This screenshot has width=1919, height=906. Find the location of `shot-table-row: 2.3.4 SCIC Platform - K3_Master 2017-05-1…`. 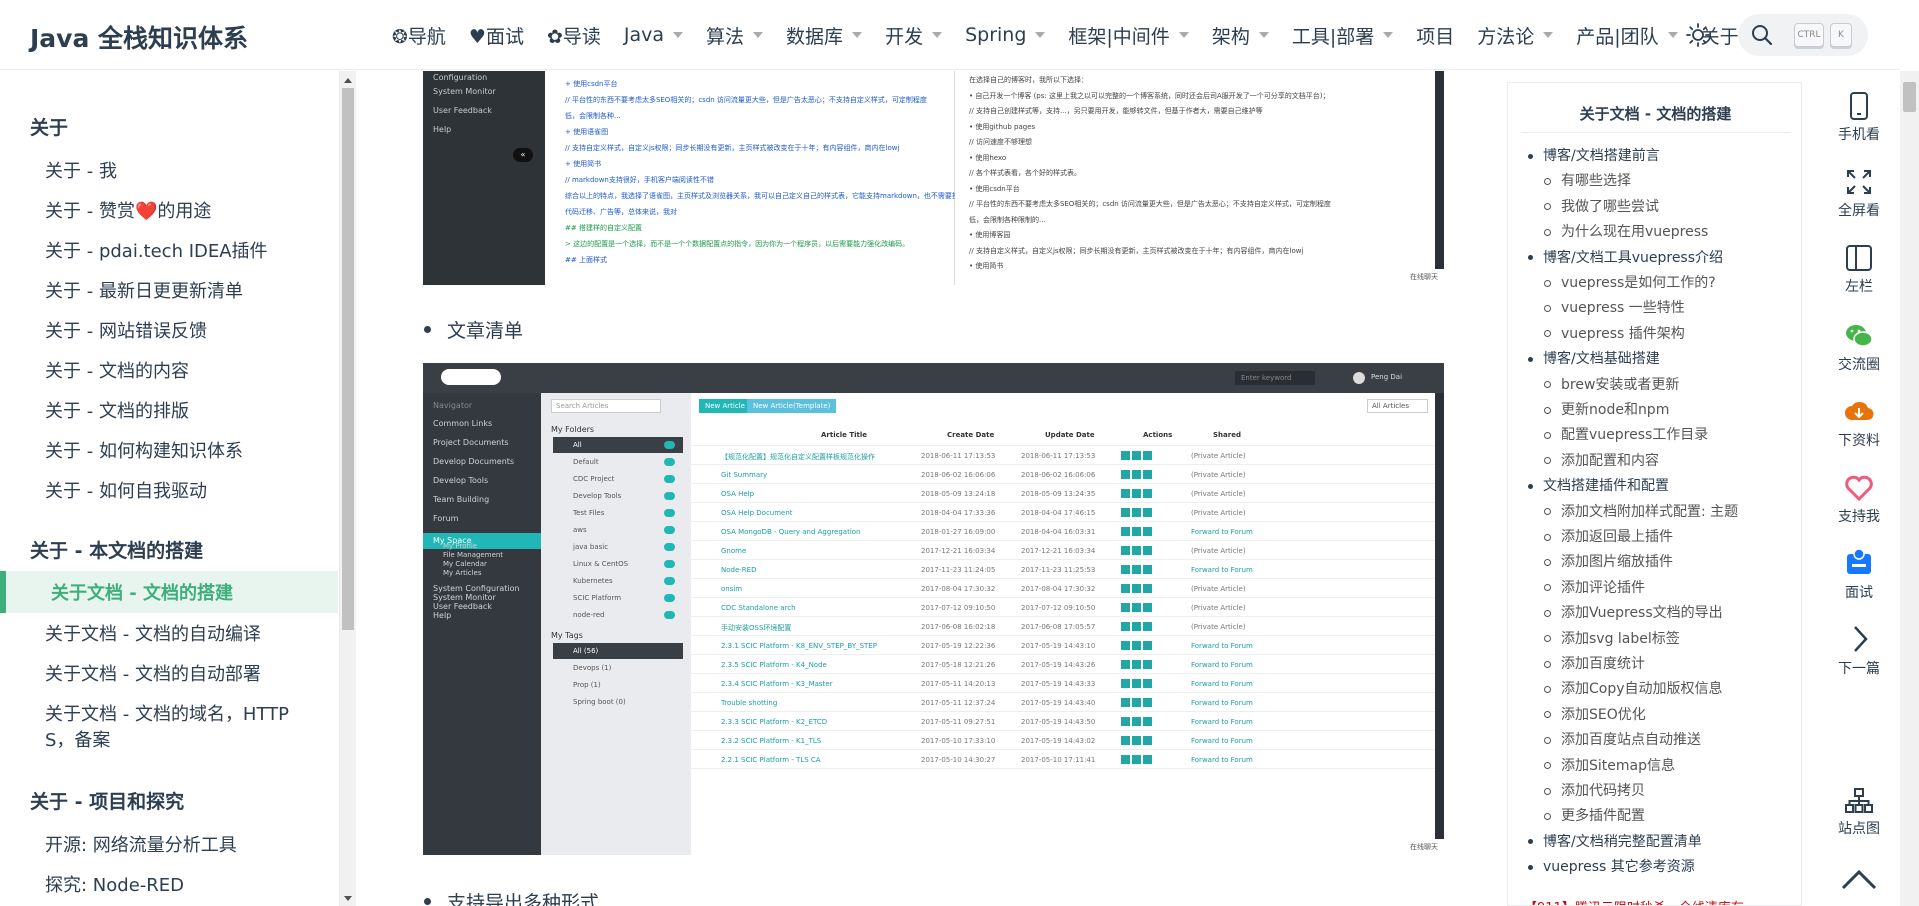

shot-table-row: 2.3.4 SCIC Platform - K3_Master 2017-05-1… is located at coordinates (1063, 683).